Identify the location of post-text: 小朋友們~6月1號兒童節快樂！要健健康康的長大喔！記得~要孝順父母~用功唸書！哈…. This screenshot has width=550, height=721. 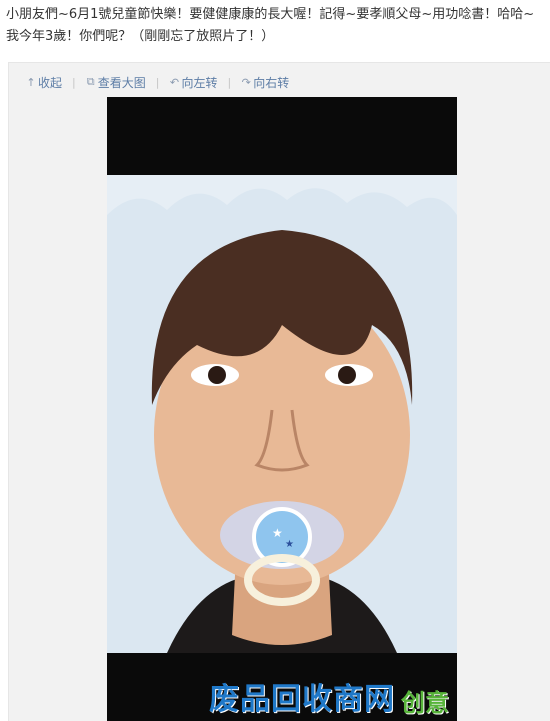
(270, 25).